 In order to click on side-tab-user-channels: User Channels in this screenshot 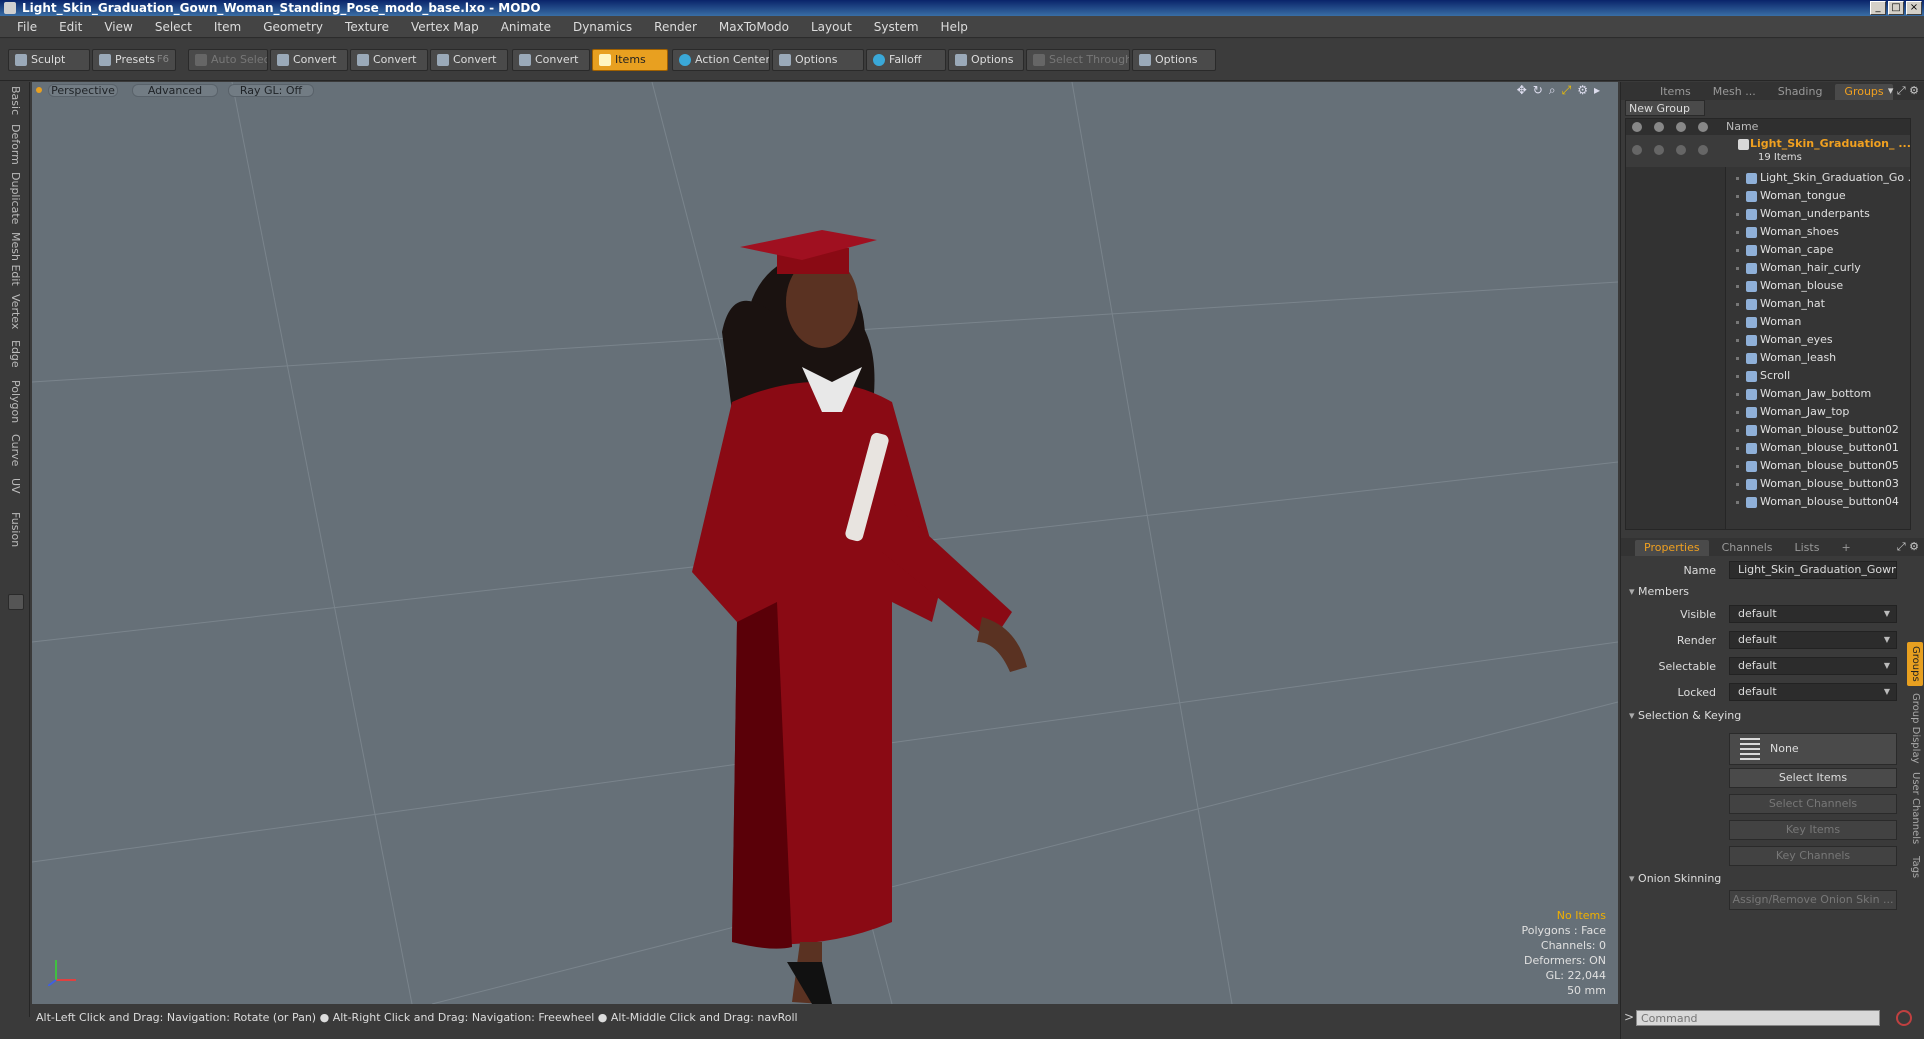, I will do `click(1915, 808)`.